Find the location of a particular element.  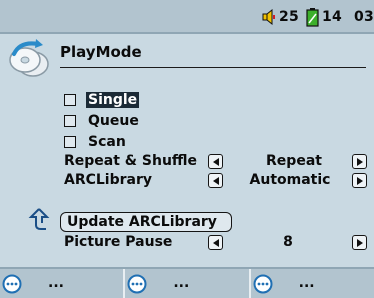

clock-time: 03 is located at coordinates (364, 17).